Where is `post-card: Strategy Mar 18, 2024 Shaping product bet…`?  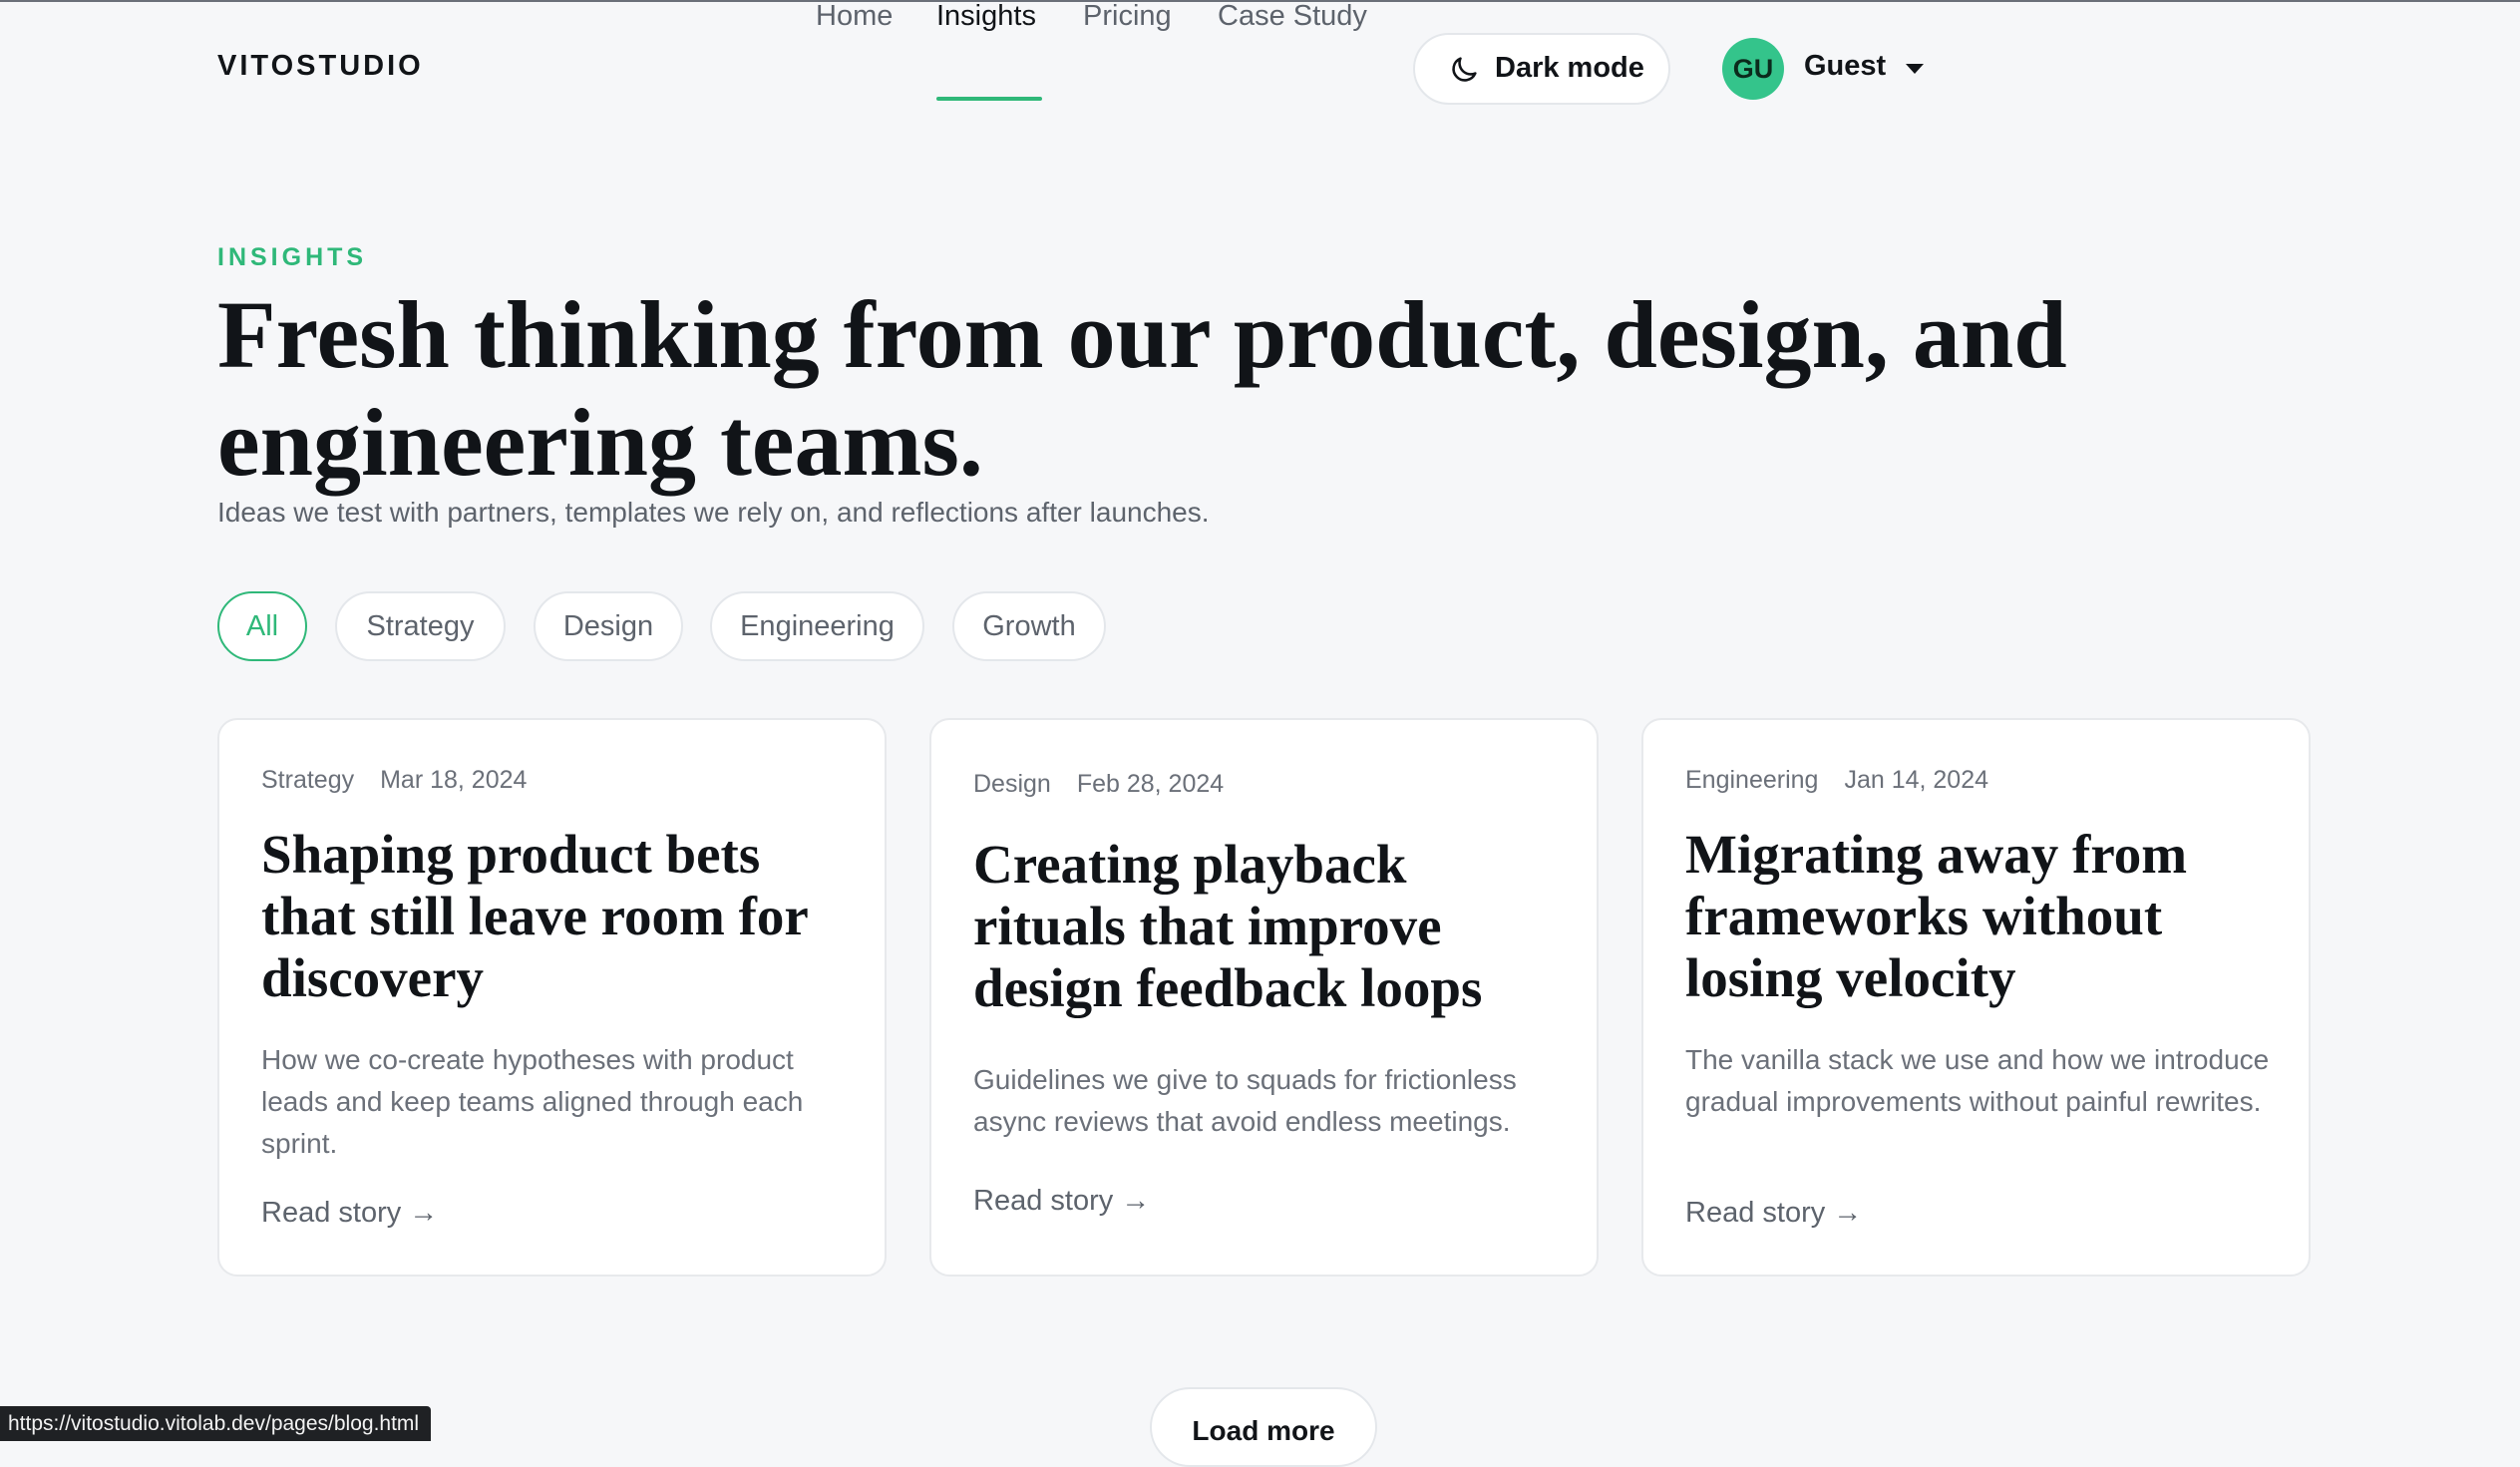
post-card: Strategy Mar 18, 2024 Shaping product bet… is located at coordinates (552, 997).